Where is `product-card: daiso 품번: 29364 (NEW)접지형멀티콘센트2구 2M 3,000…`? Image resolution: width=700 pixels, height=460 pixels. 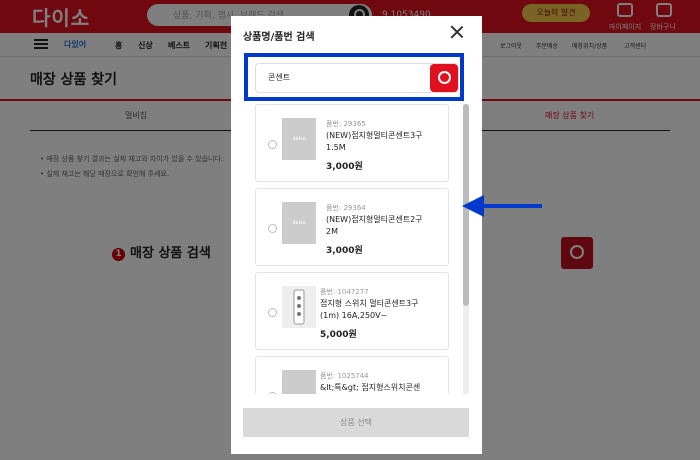 product-card: daiso 품번: 29364 (NEW)접지형멀티콘센트2구 2M 3,000… is located at coordinates (352, 227).